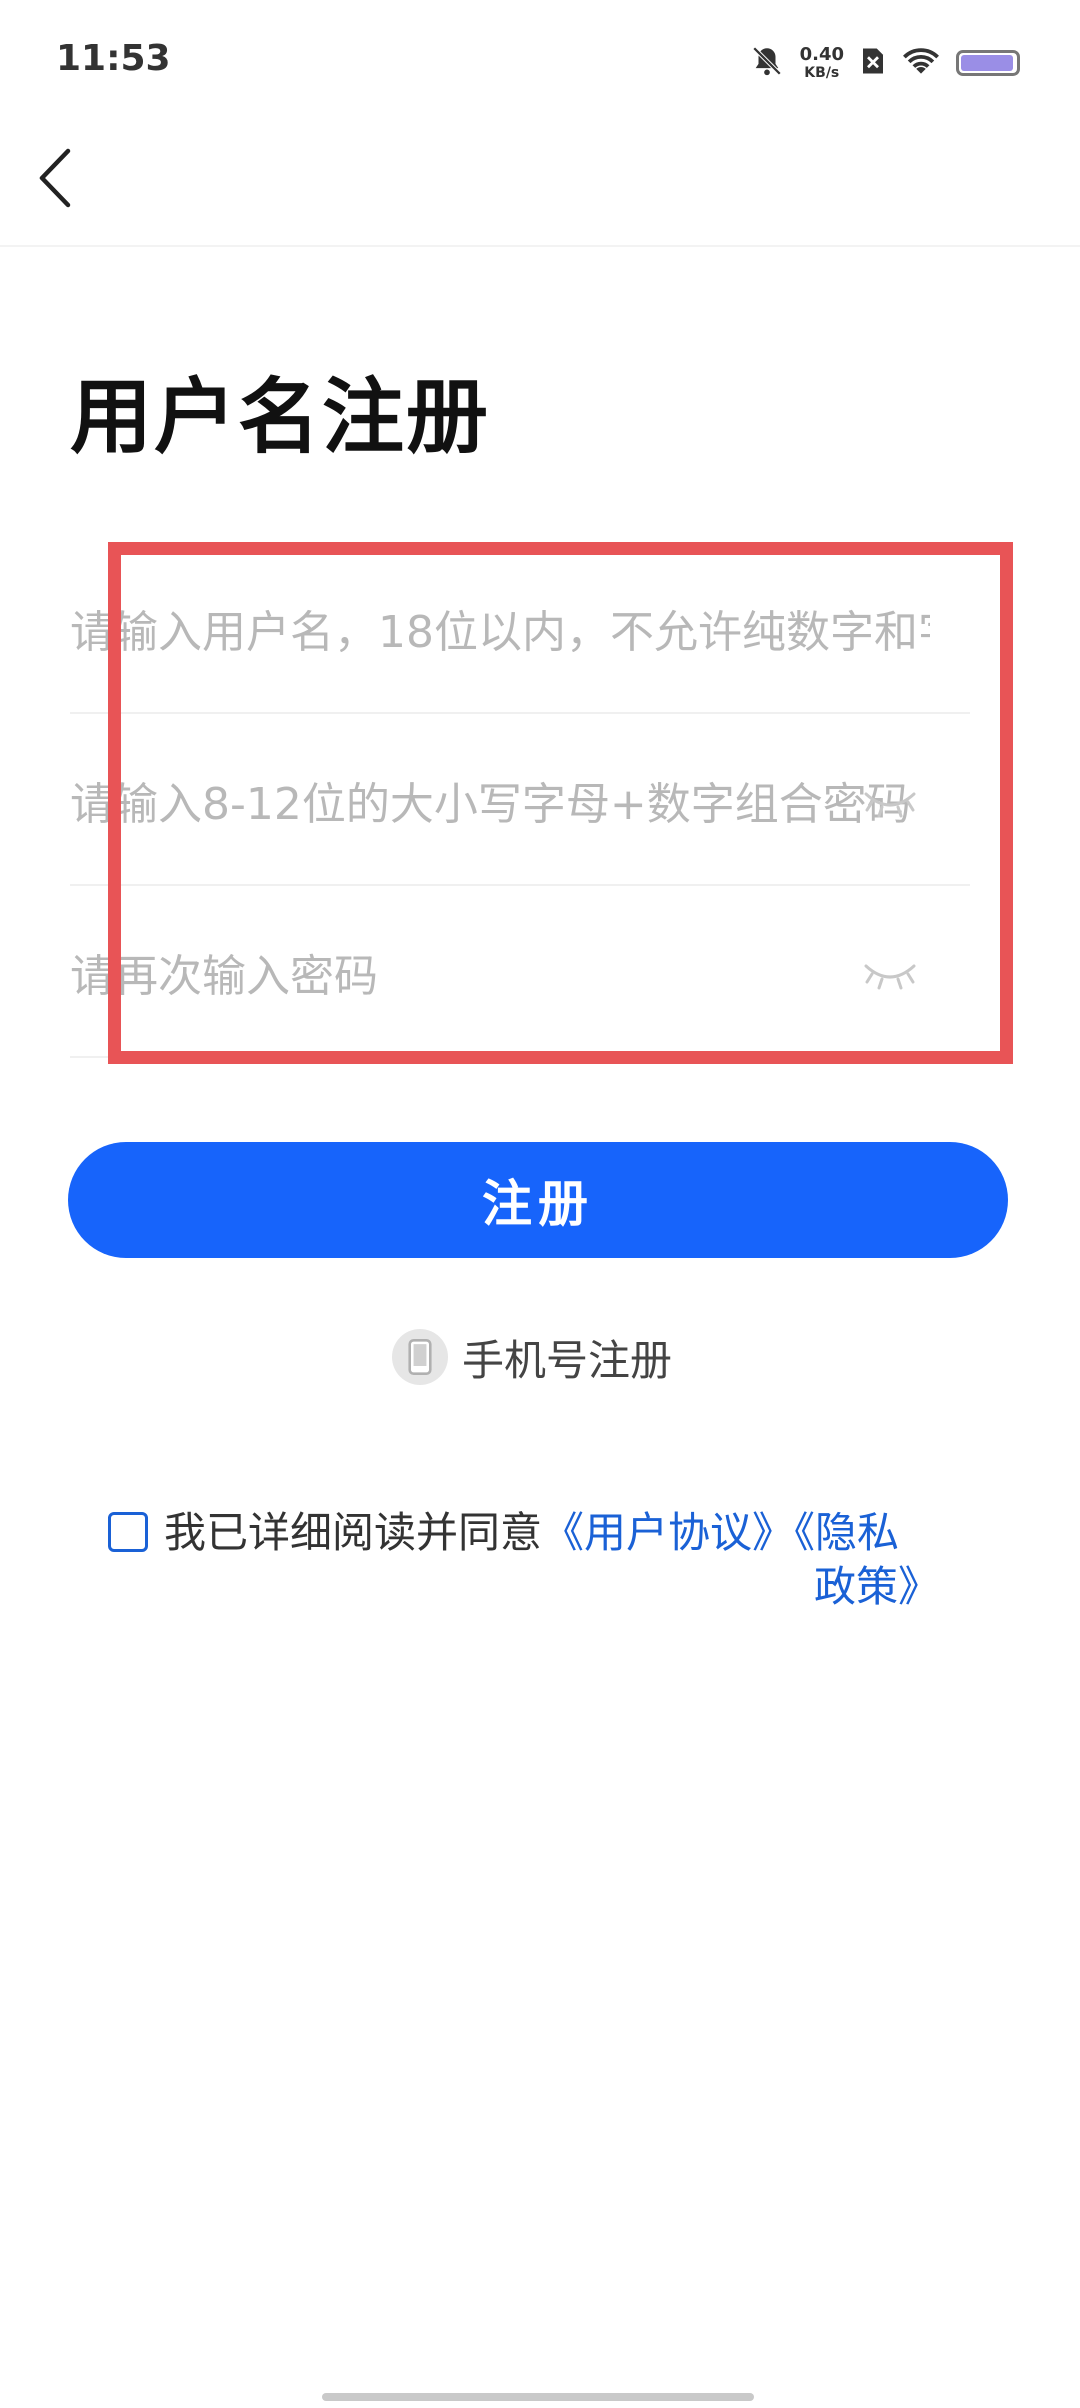 This screenshot has width=1080, height=2408. What do you see at coordinates (921, 63) in the screenshot?
I see `wifi-icon` at bounding box center [921, 63].